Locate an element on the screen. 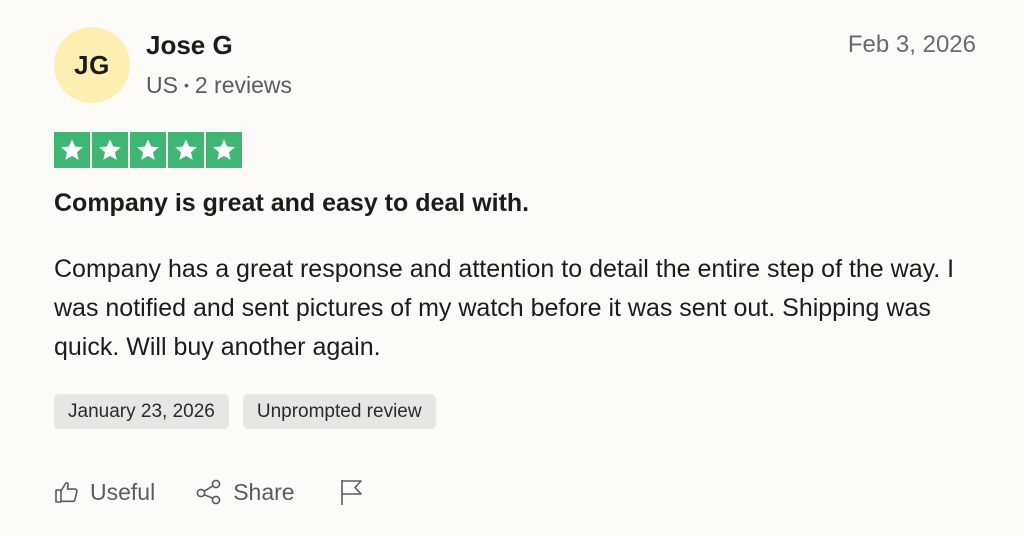 Image resolution: width=1024 pixels, height=536 pixels. useful-button: Useful is located at coordinates (104, 492).